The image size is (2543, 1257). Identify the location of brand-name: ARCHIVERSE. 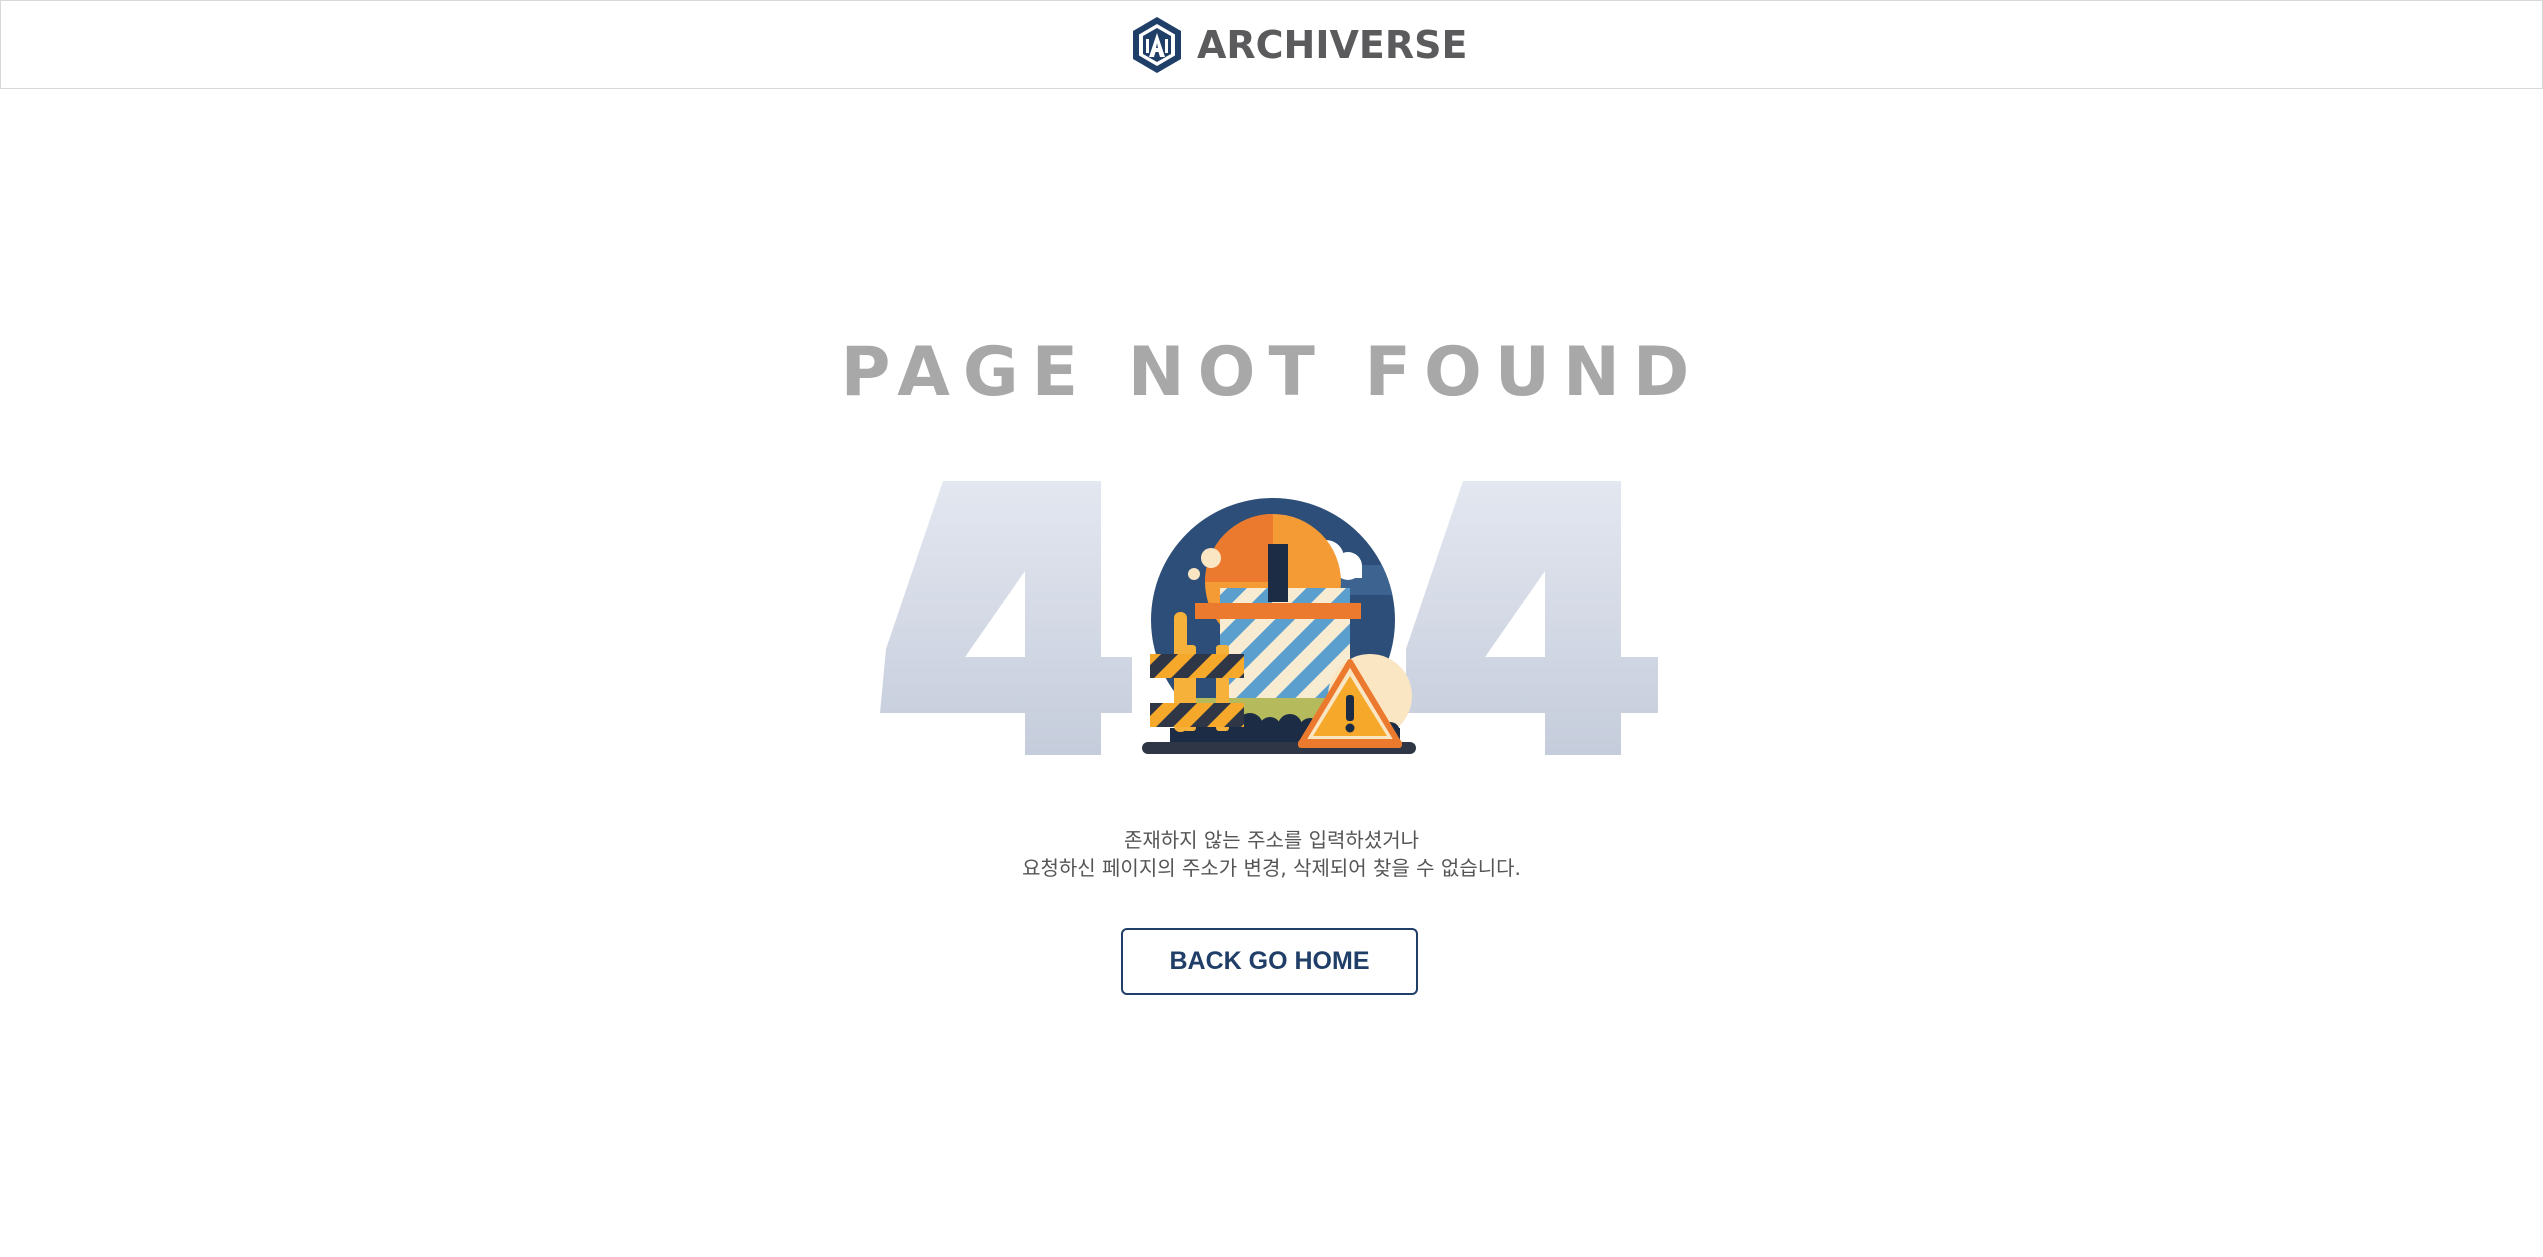
(1332, 45).